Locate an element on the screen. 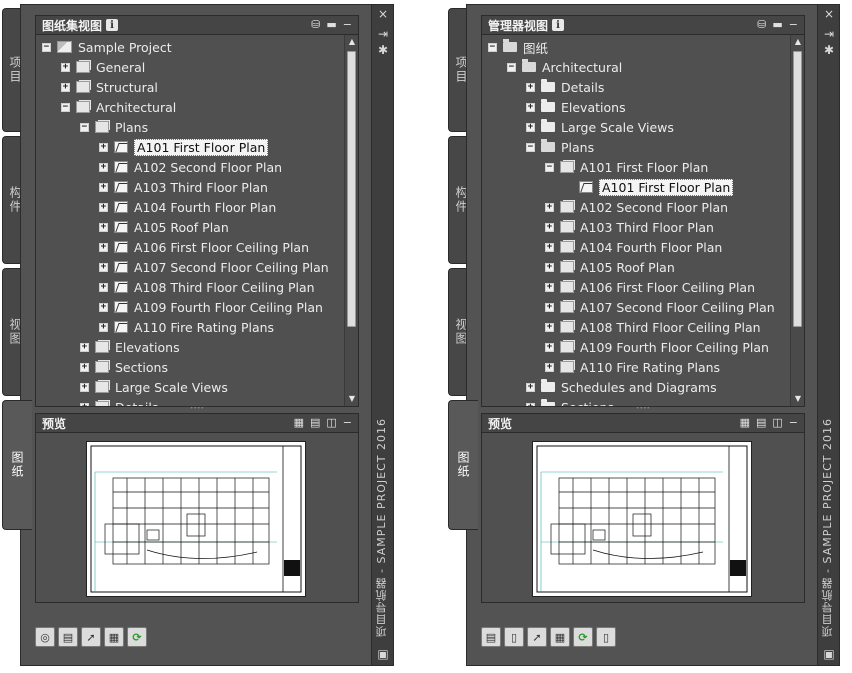  tree-row: − A101 First Floor Plan is located at coordinates (626, 167).